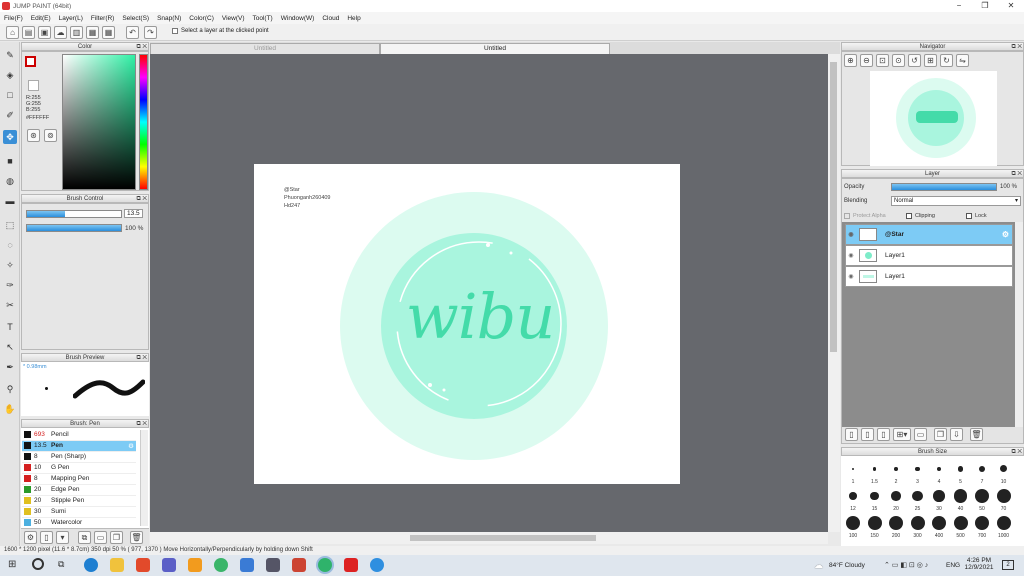 The width and height of the screenshot is (1024, 576). What do you see at coordinates (79, 523) in the screenshot?
I see `brush-item-watercolor: 50 Watercolor` at bounding box center [79, 523].